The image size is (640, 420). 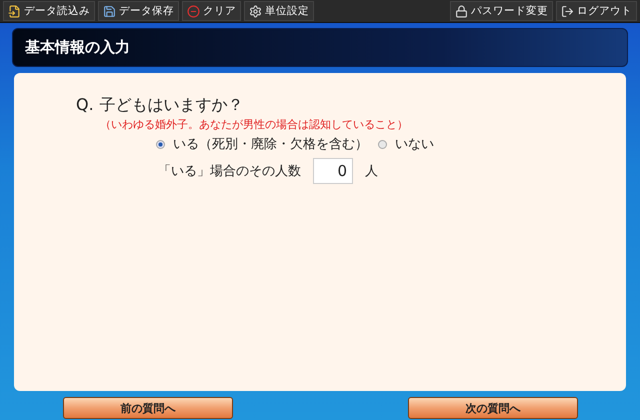 I want to click on count-field: 0, so click(x=333, y=171).